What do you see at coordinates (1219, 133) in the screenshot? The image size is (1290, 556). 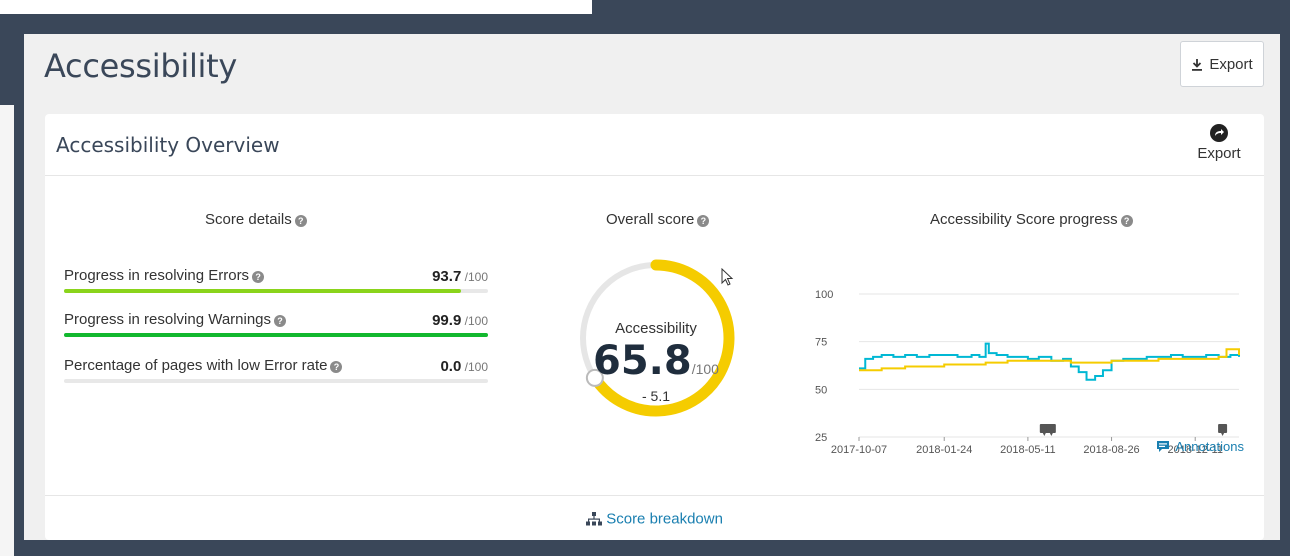 I see `share-icon` at bounding box center [1219, 133].